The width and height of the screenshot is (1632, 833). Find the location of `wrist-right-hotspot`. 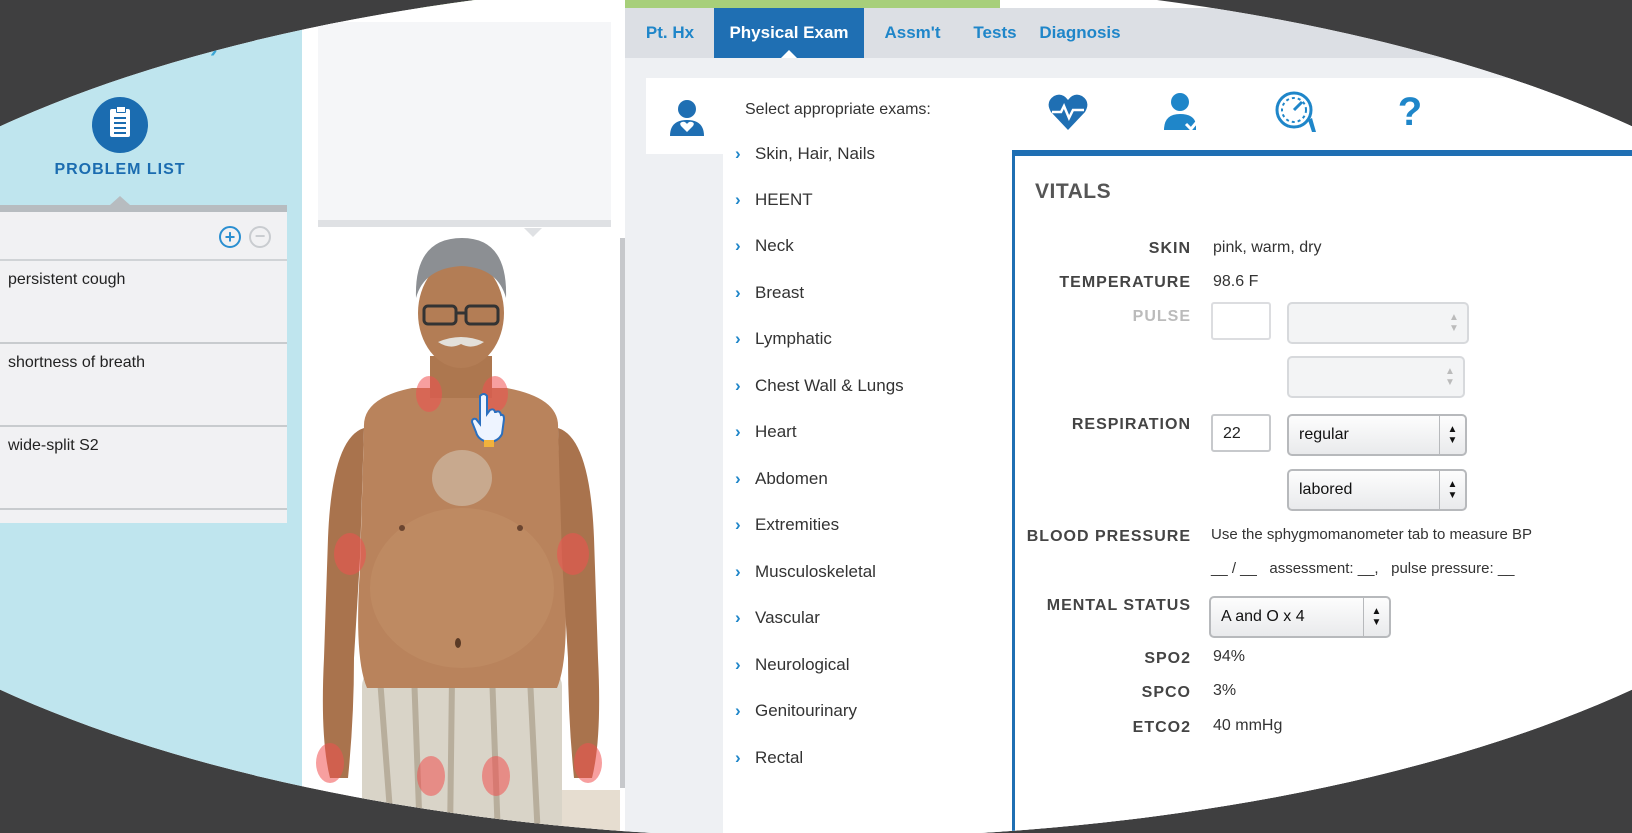

wrist-right-hotspot is located at coordinates (330, 763).